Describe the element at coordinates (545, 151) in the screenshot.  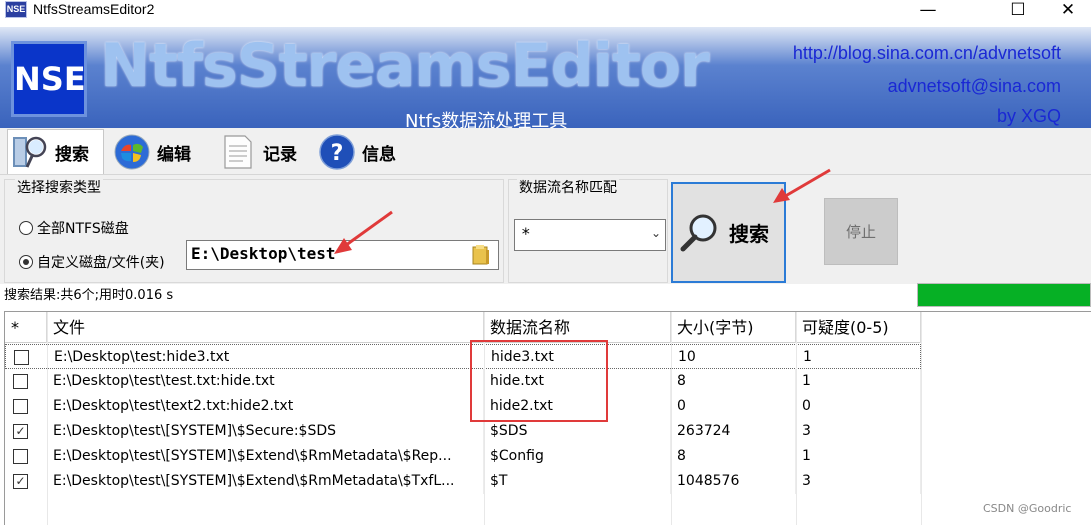
I see `tab-bar: 搜索 编辑 记录 ? 信息` at that location.